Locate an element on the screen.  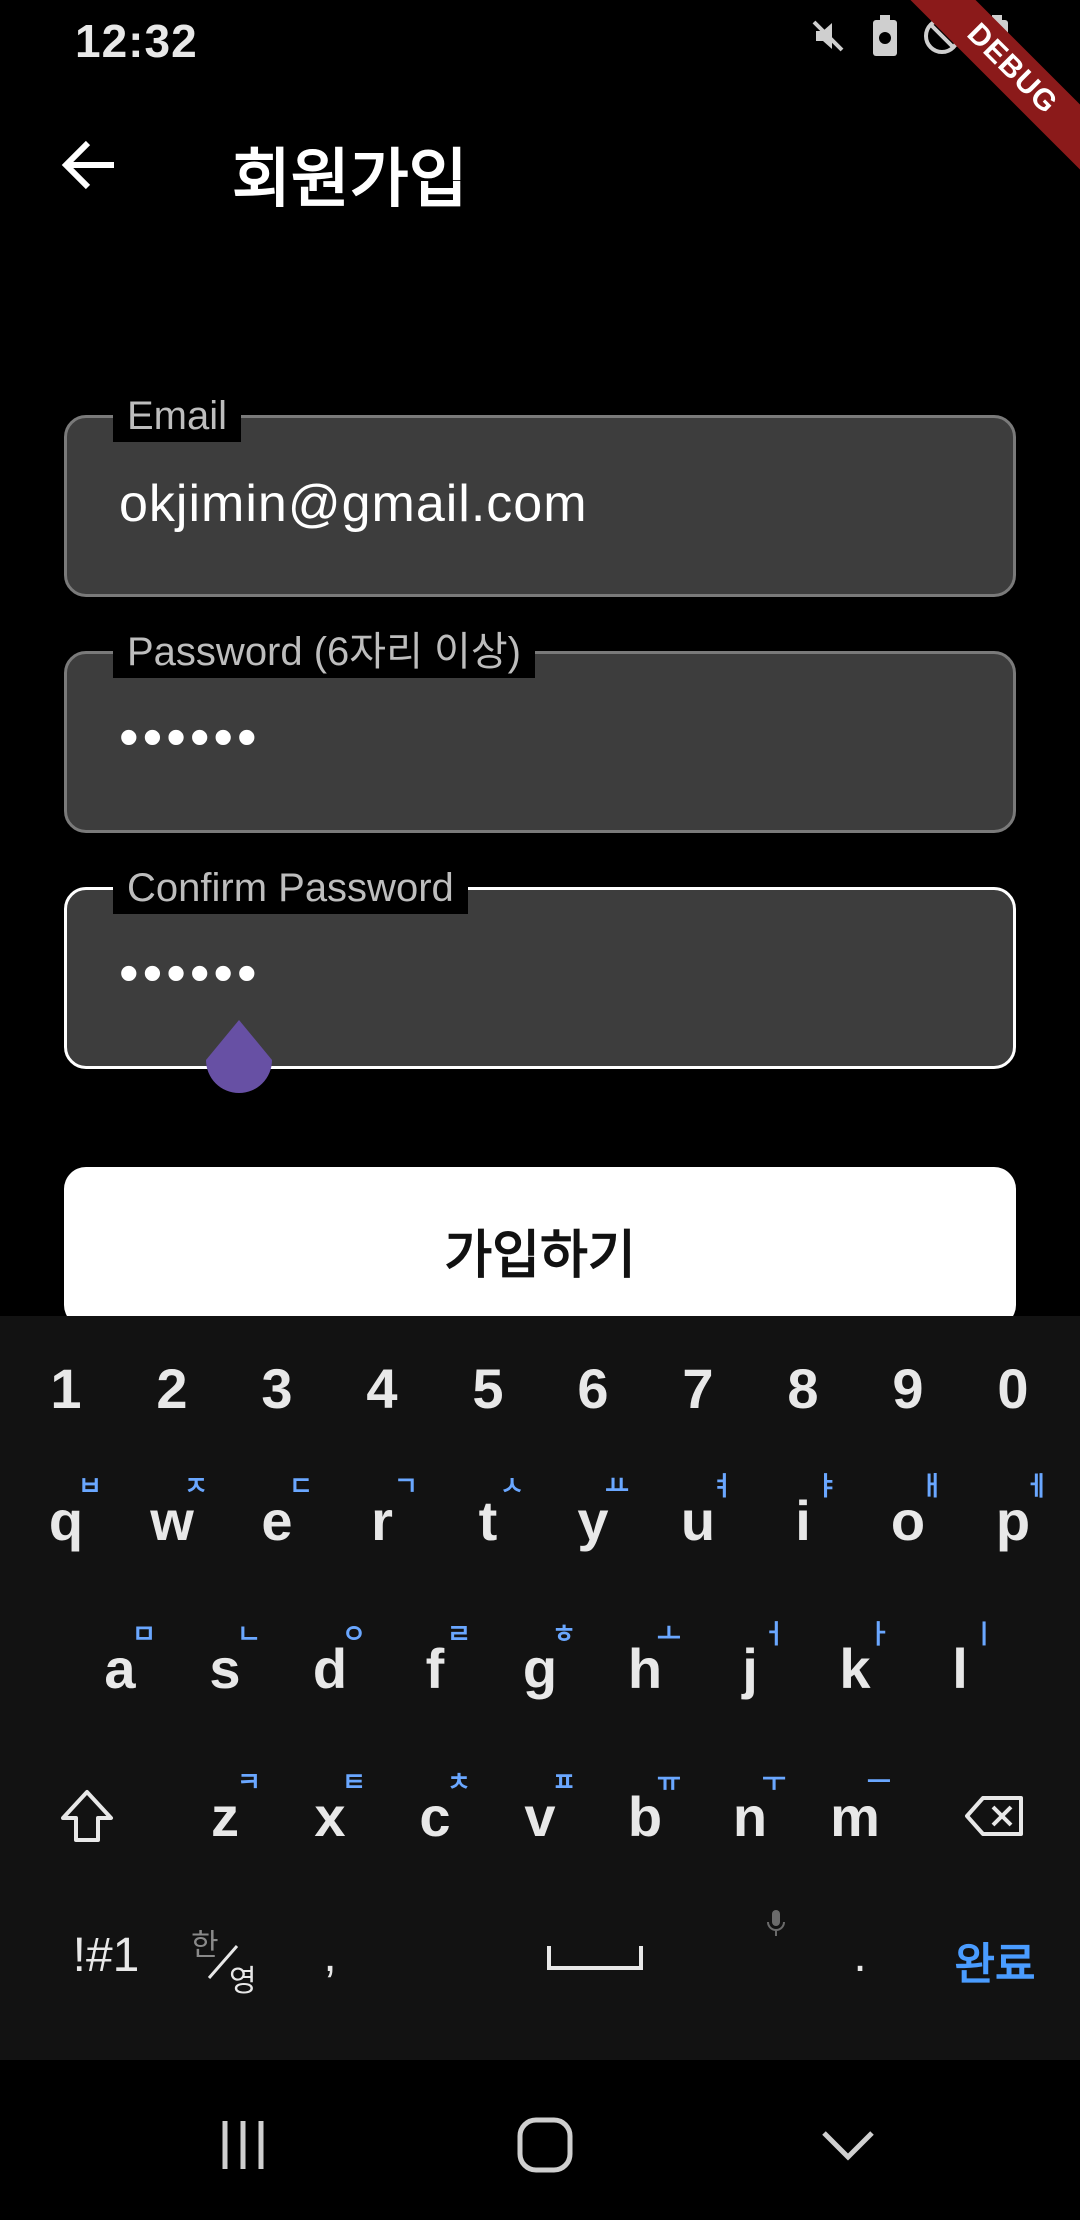
lang-english-label: 영 is located at coordinates (243, 1981).